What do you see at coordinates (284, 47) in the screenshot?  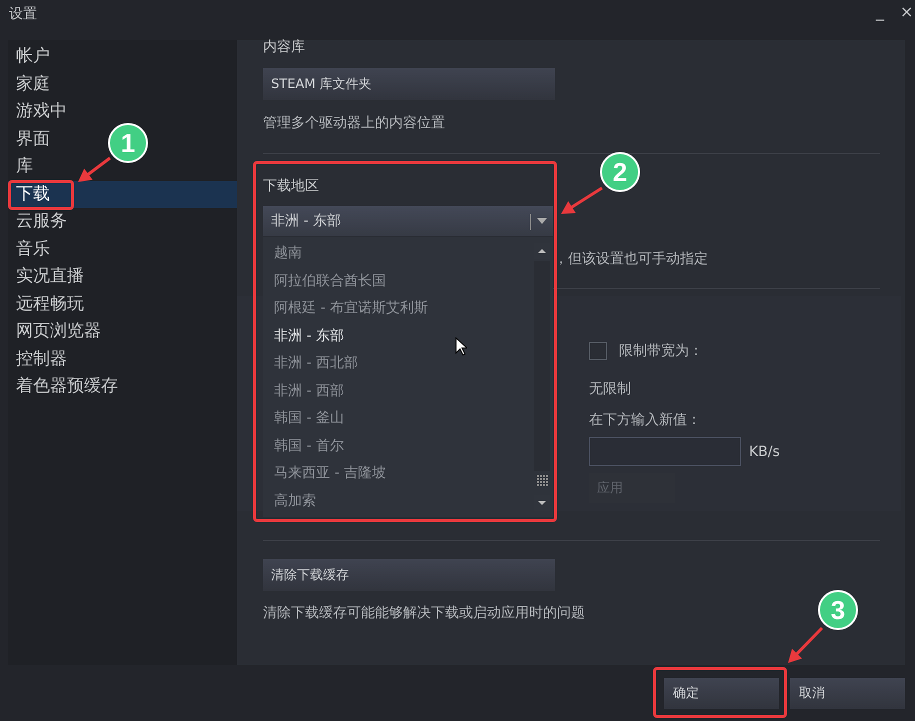 I see `section-heading: 内容库` at bounding box center [284, 47].